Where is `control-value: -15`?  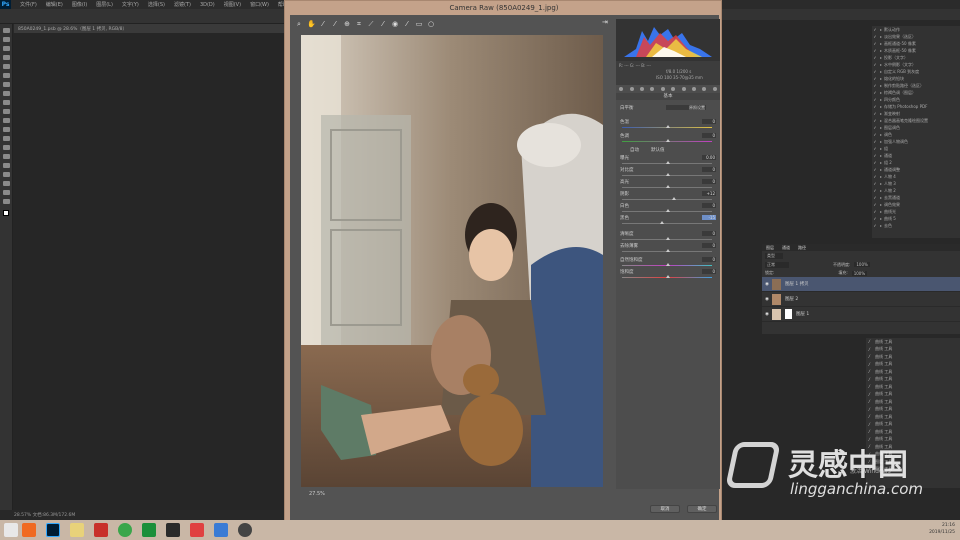
control-value: -15 is located at coordinates (709, 217).